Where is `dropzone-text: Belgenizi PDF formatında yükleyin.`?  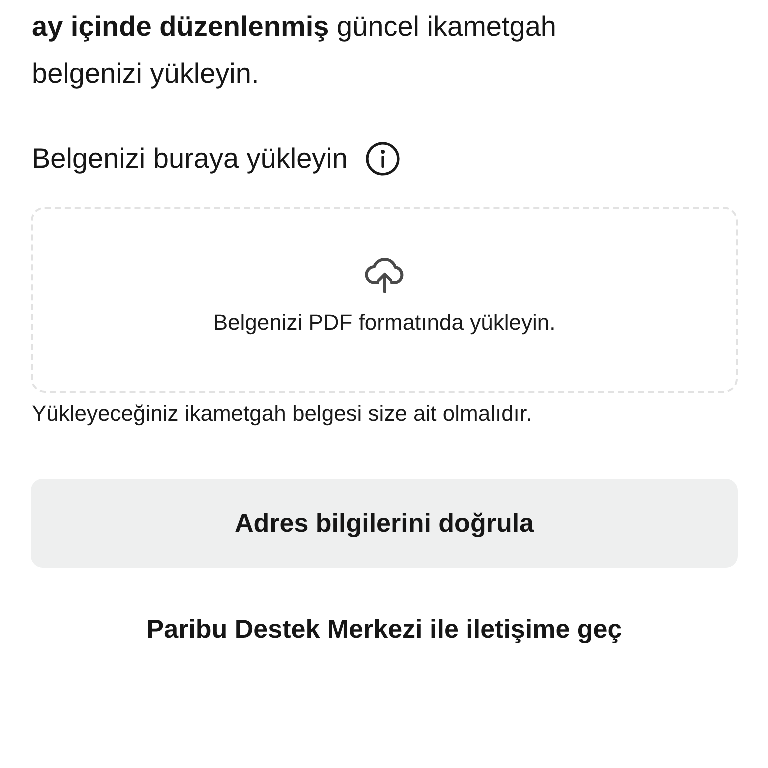
dropzone-text: Belgenizi PDF formatında yükleyin. is located at coordinates (384, 323).